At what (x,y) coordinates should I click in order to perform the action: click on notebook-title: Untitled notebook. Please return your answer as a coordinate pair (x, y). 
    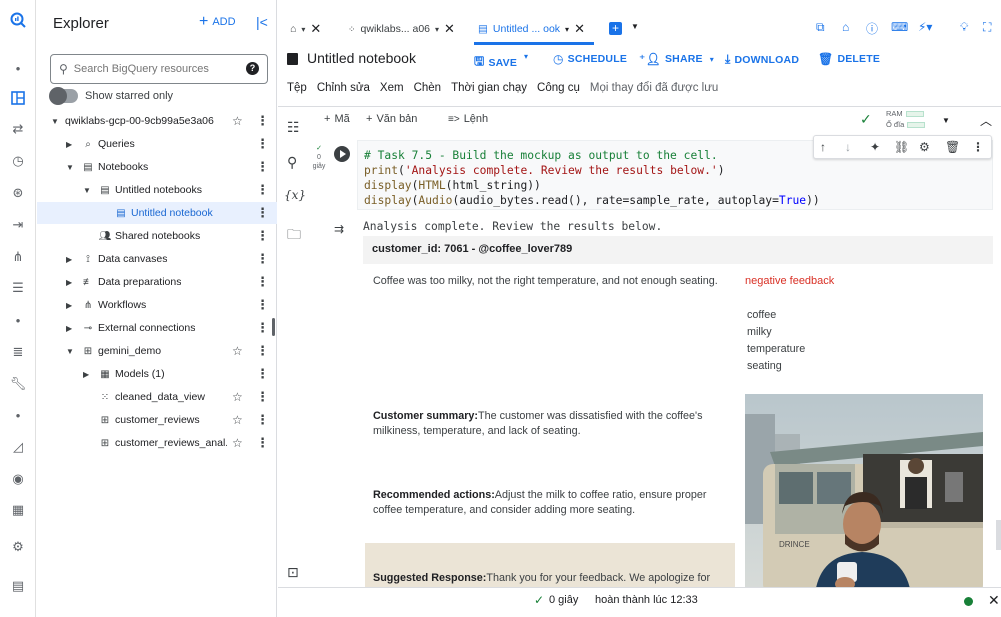
    Looking at the image, I should click on (361, 58).